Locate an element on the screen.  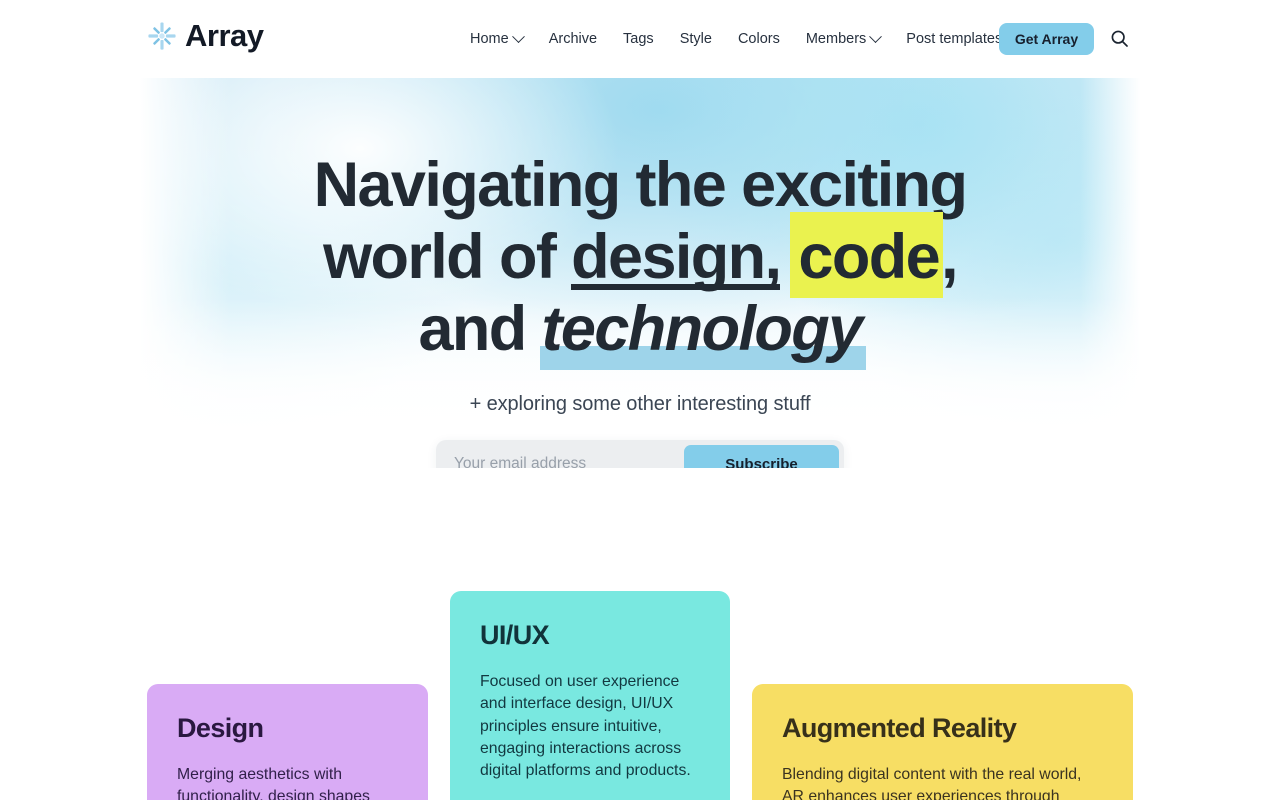
search-icon is located at coordinates (1119, 40).